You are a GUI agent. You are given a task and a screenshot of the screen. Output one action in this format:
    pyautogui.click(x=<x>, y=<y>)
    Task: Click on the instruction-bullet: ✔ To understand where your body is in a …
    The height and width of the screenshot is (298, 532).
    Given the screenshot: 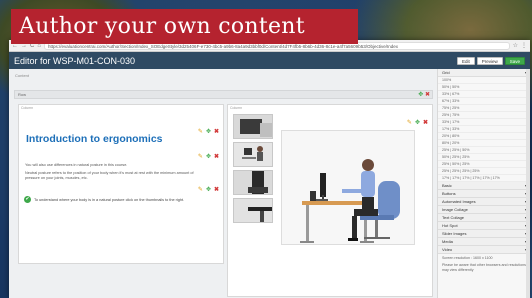 What is the action you would take?
    pyautogui.click(x=104, y=199)
    